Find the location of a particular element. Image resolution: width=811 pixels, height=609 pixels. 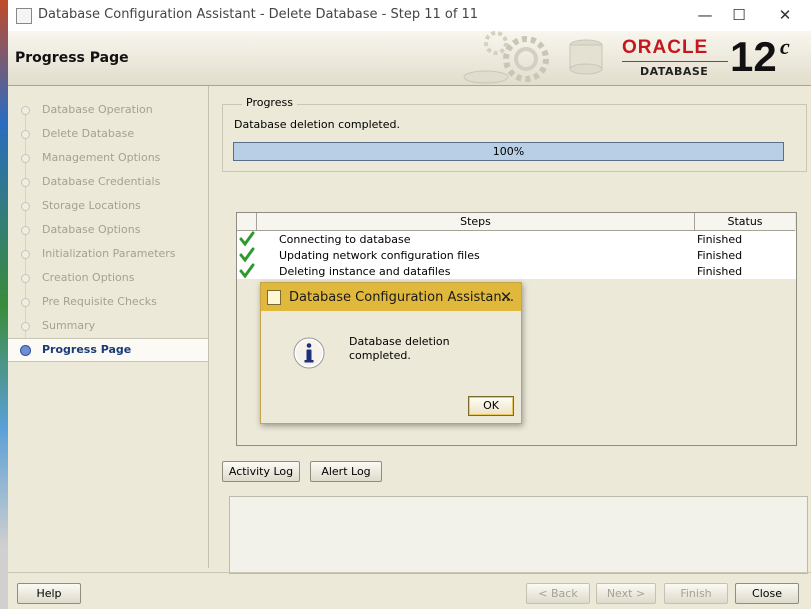

dialog-close-button: ✕ is located at coordinates (506, 297).